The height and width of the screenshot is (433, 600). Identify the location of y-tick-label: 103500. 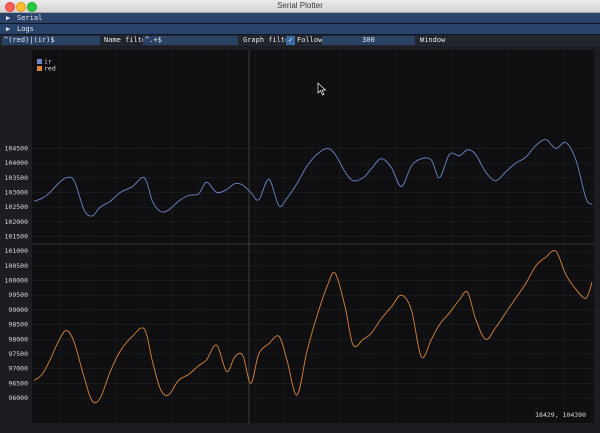
(17, 178).